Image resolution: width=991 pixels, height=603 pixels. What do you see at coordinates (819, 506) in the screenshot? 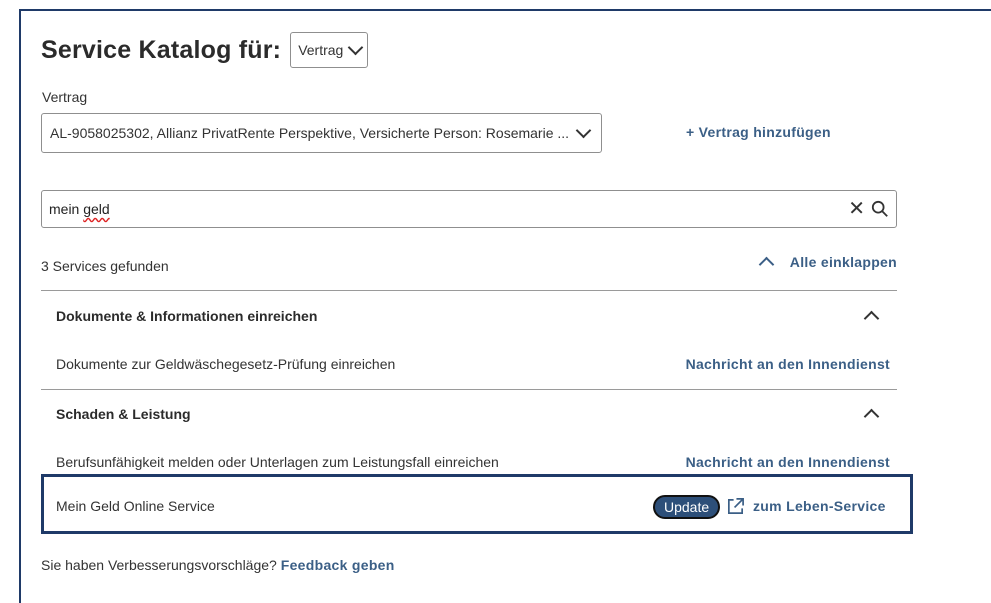
I see `leben-service-link: zum Leben-Service` at bounding box center [819, 506].